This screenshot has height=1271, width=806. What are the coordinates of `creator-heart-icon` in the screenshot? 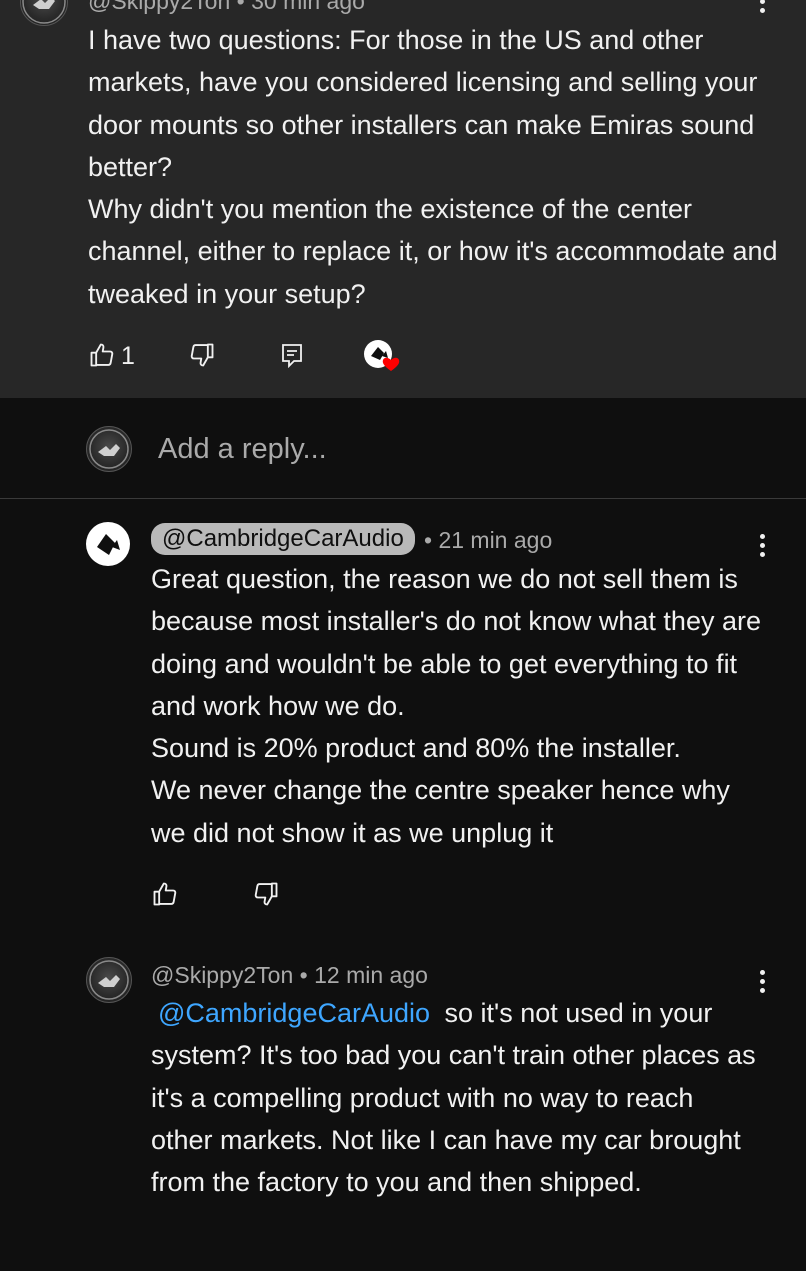 It's located at (382, 356).